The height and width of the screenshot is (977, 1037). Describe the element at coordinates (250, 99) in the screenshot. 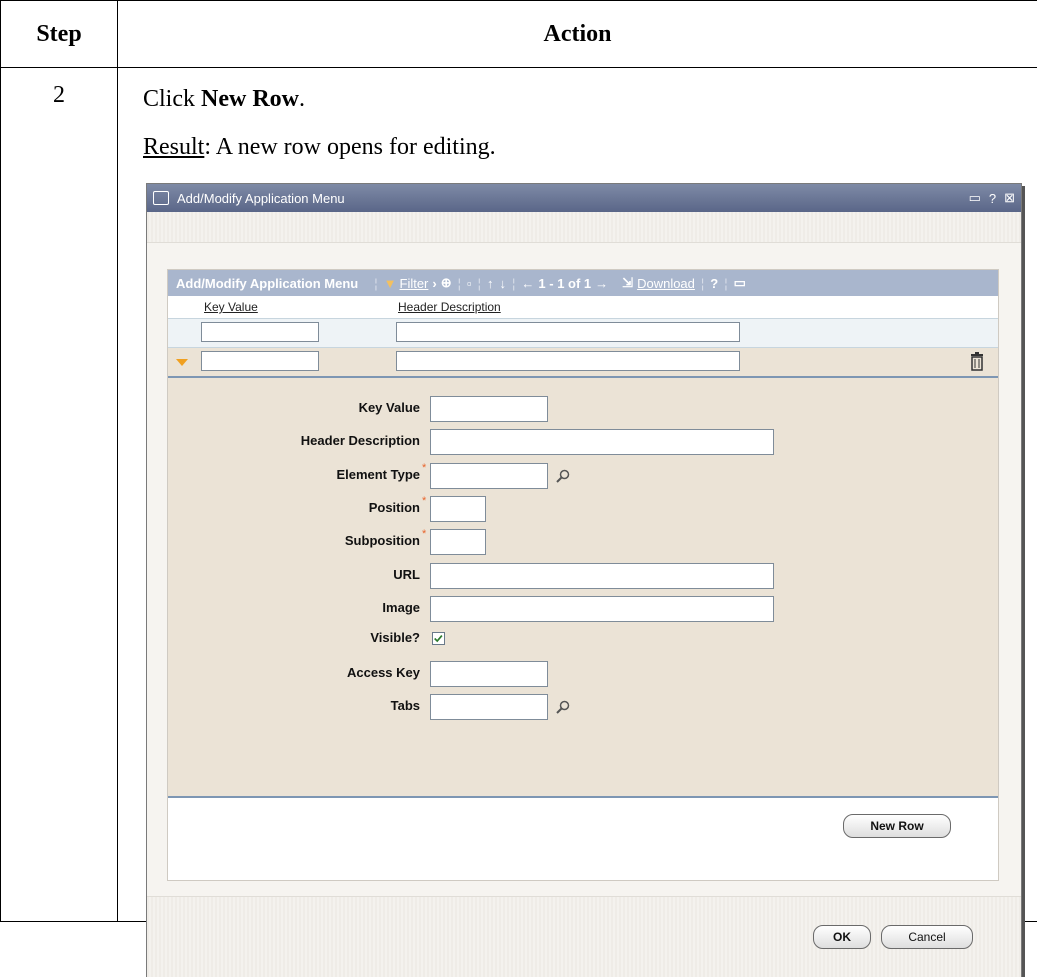

I see `instruction-bold: New Row` at that location.